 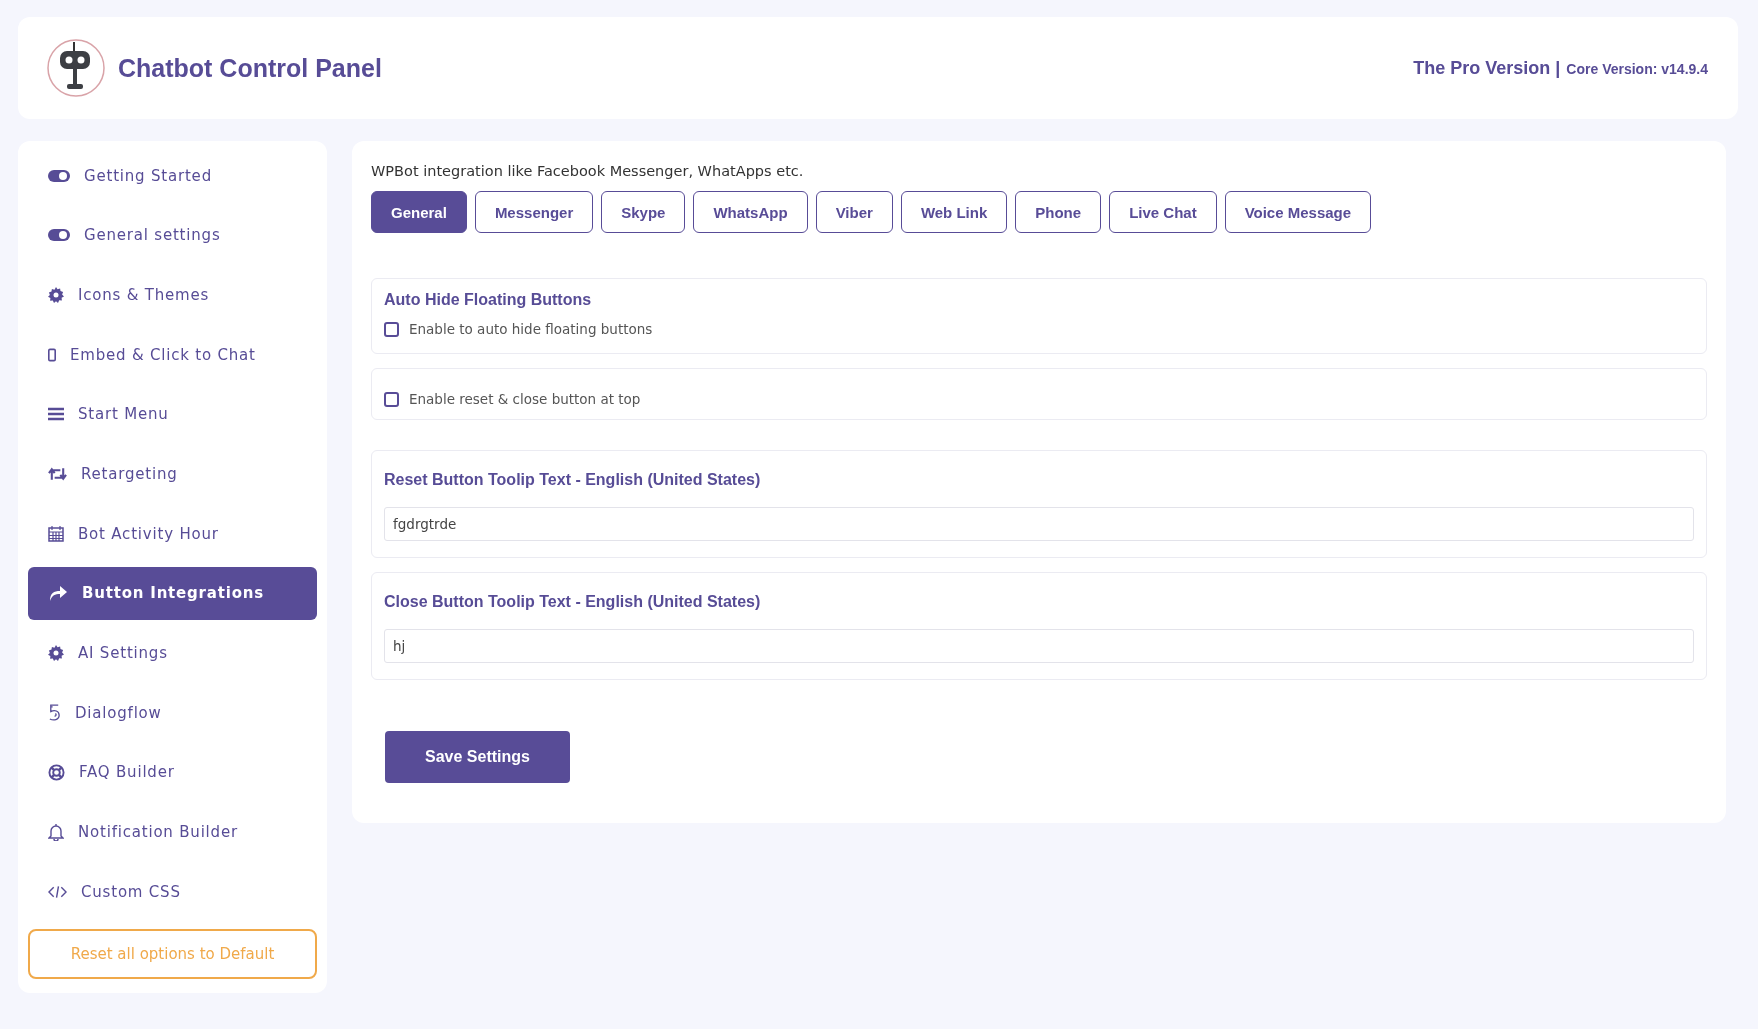 I want to click on app-title: Chatbot Control Panel, so click(x=250, y=68).